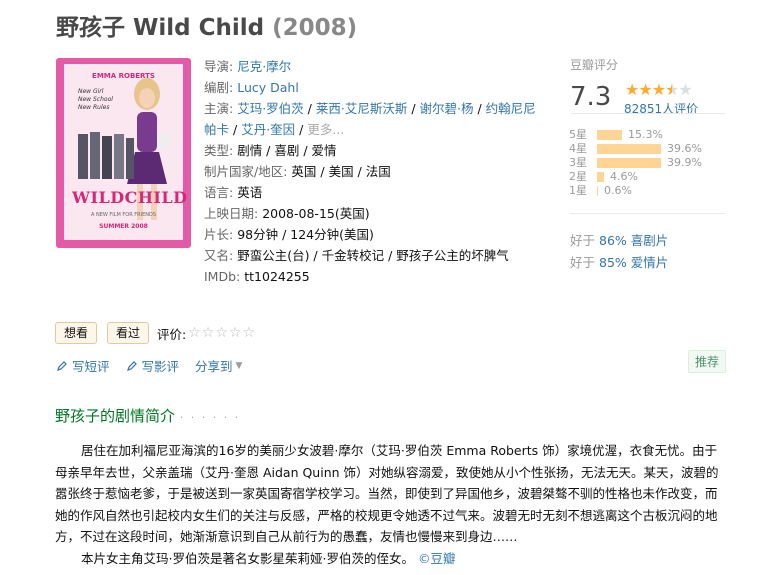 Image resolution: width=771 pixels, height=575 pixels. What do you see at coordinates (155, 333) in the screenshot?
I see `action-bar: 想看 看过 评价: ☆☆☆☆☆` at bounding box center [155, 333].